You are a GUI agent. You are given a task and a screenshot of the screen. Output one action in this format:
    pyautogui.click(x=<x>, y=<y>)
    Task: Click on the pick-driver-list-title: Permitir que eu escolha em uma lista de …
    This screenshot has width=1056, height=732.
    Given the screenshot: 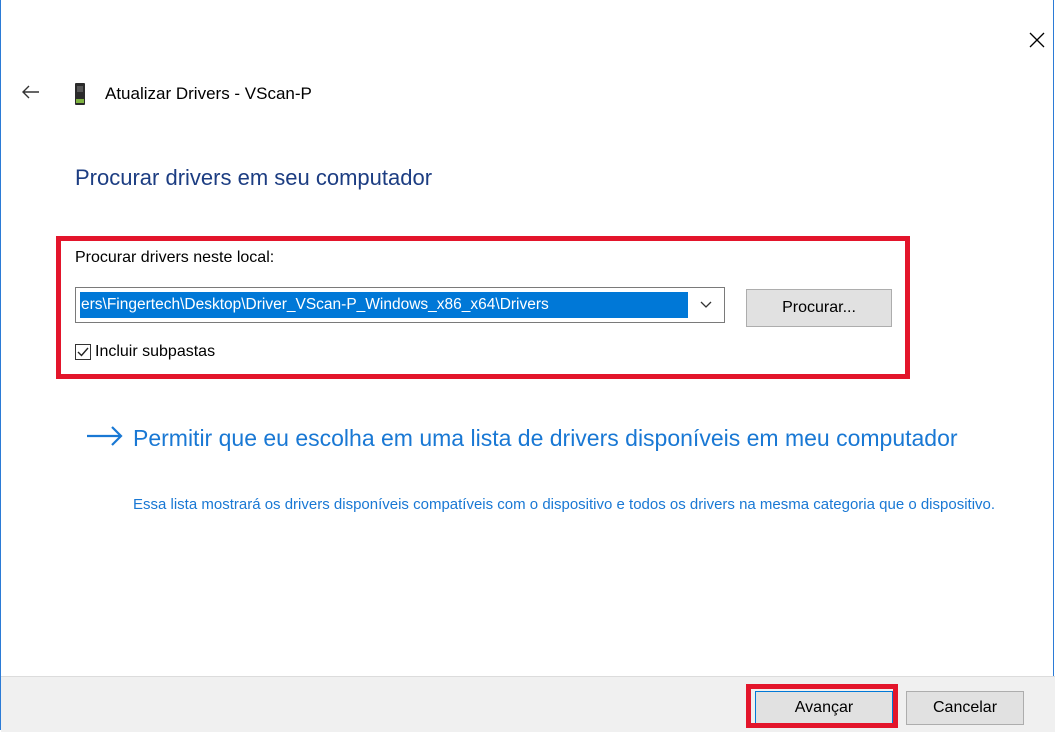 What is the action you would take?
    pyautogui.click(x=568, y=438)
    